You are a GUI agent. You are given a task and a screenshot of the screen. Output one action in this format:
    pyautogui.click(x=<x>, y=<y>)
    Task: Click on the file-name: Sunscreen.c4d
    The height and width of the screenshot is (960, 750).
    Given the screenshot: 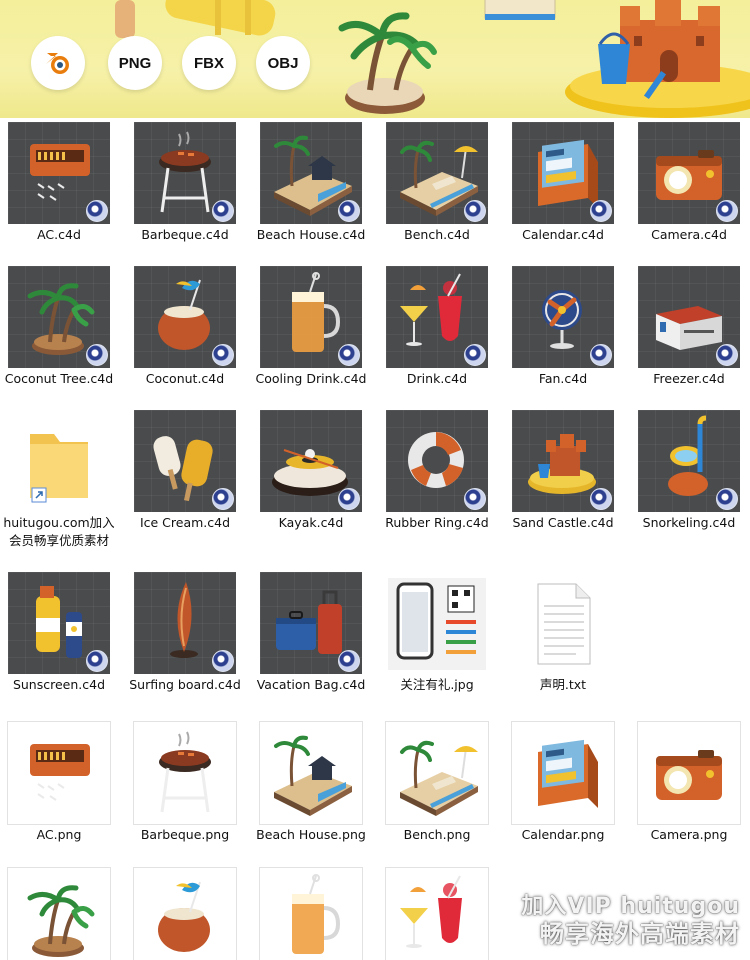 What is the action you would take?
    pyautogui.click(x=59, y=684)
    